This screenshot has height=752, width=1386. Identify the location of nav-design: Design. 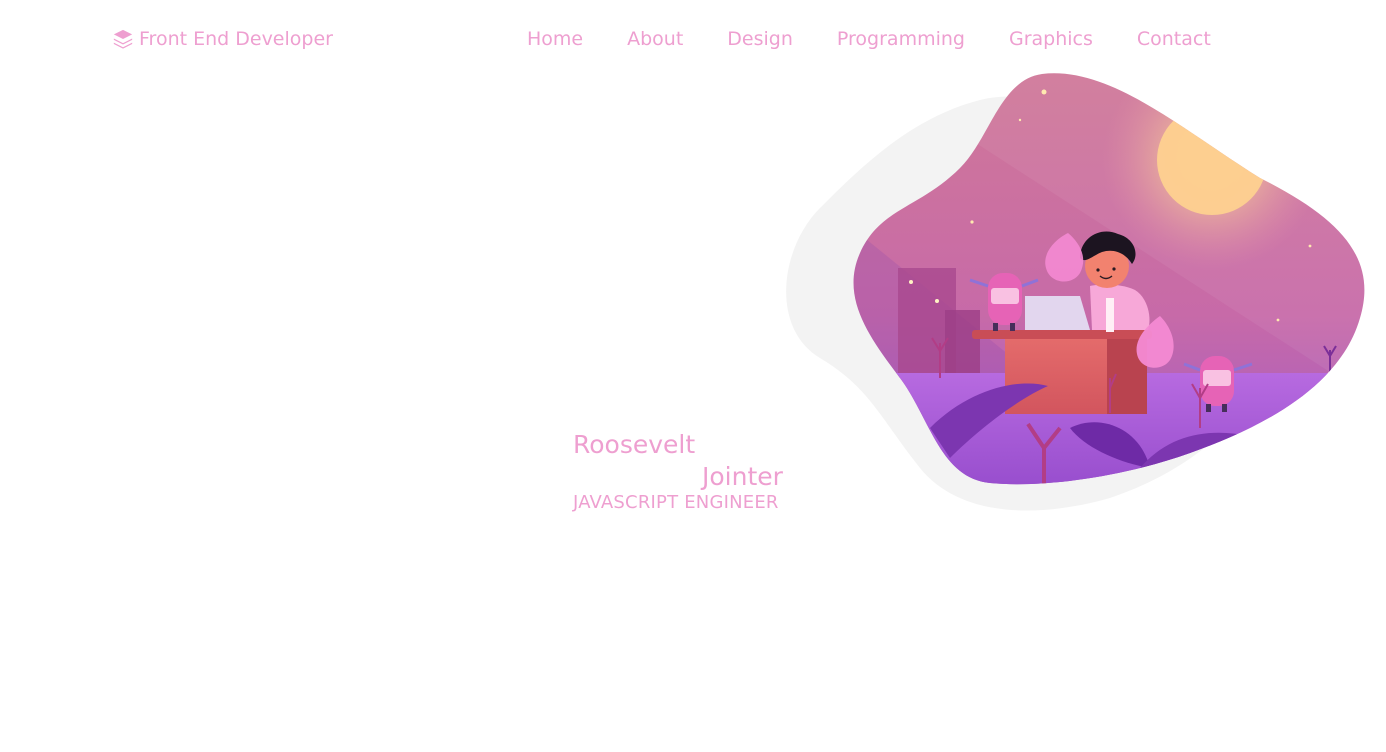
(760, 39).